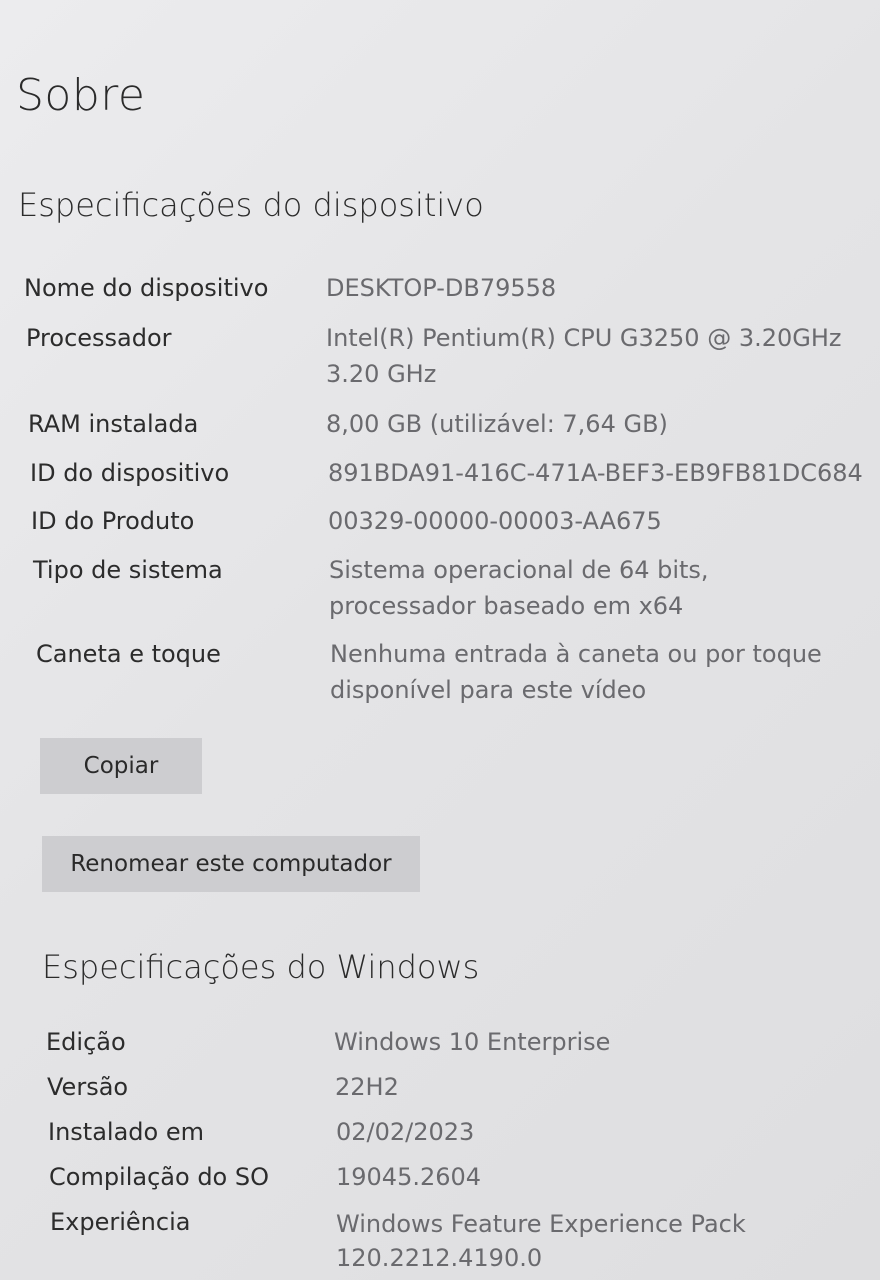  I want to click on rename-pc-button: Renomear este computador, so click(231, 864).